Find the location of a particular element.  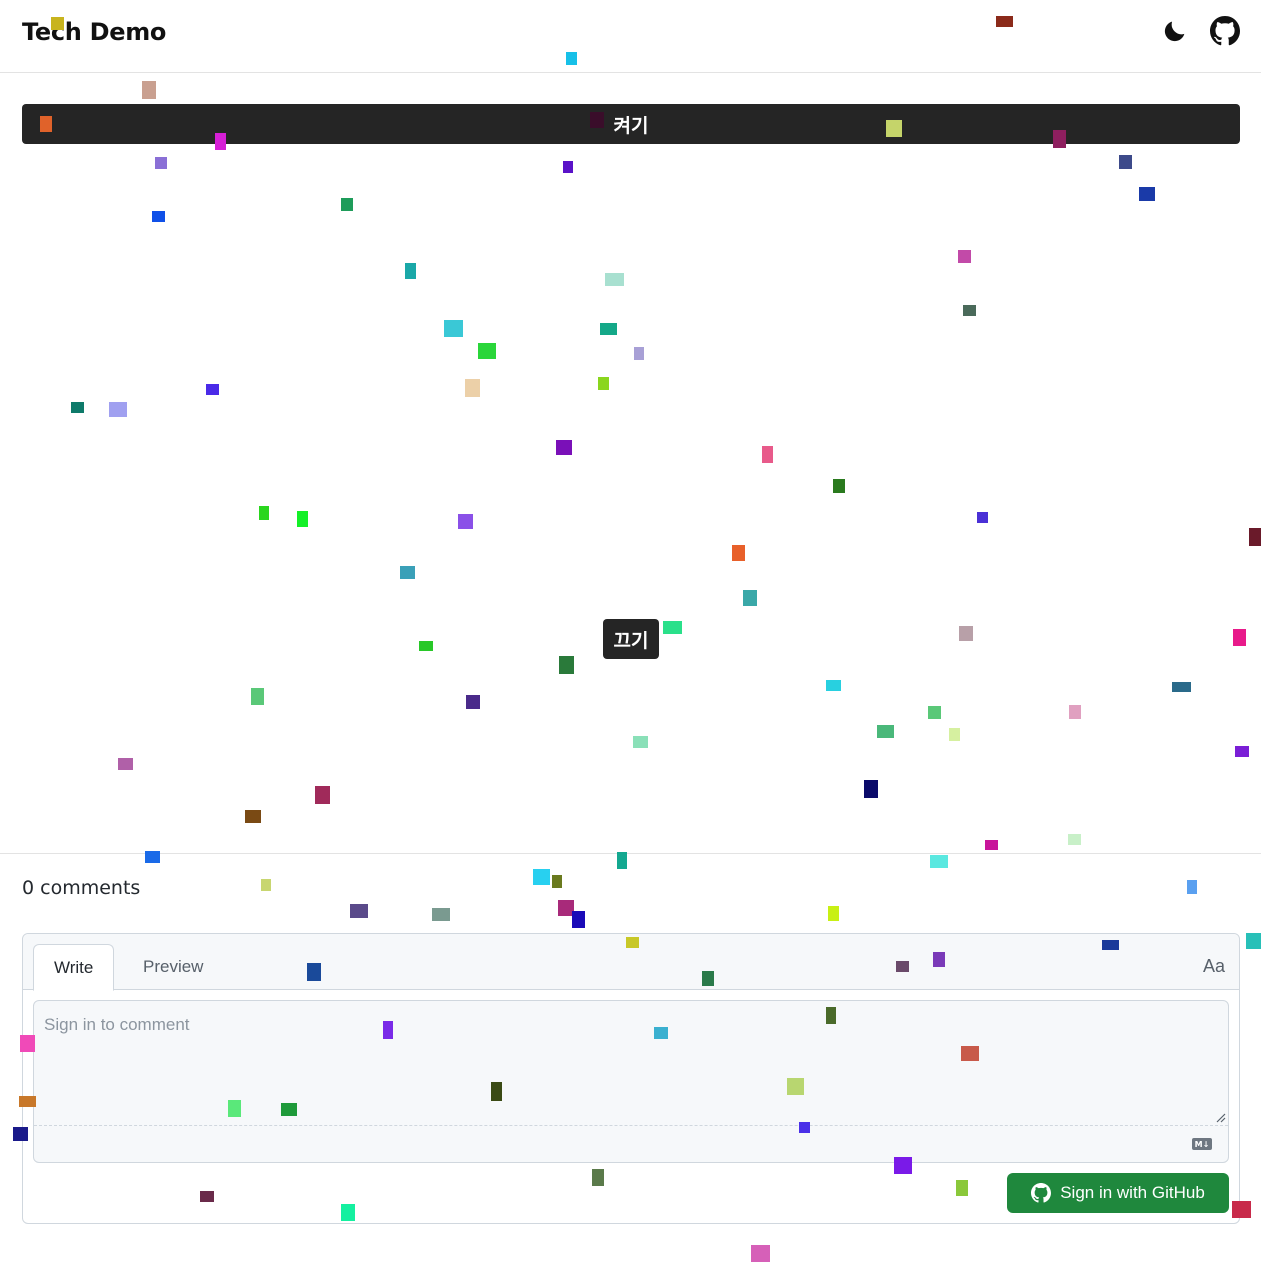

markdown-icon: M↓ is located at coordinates (1202, 1144).